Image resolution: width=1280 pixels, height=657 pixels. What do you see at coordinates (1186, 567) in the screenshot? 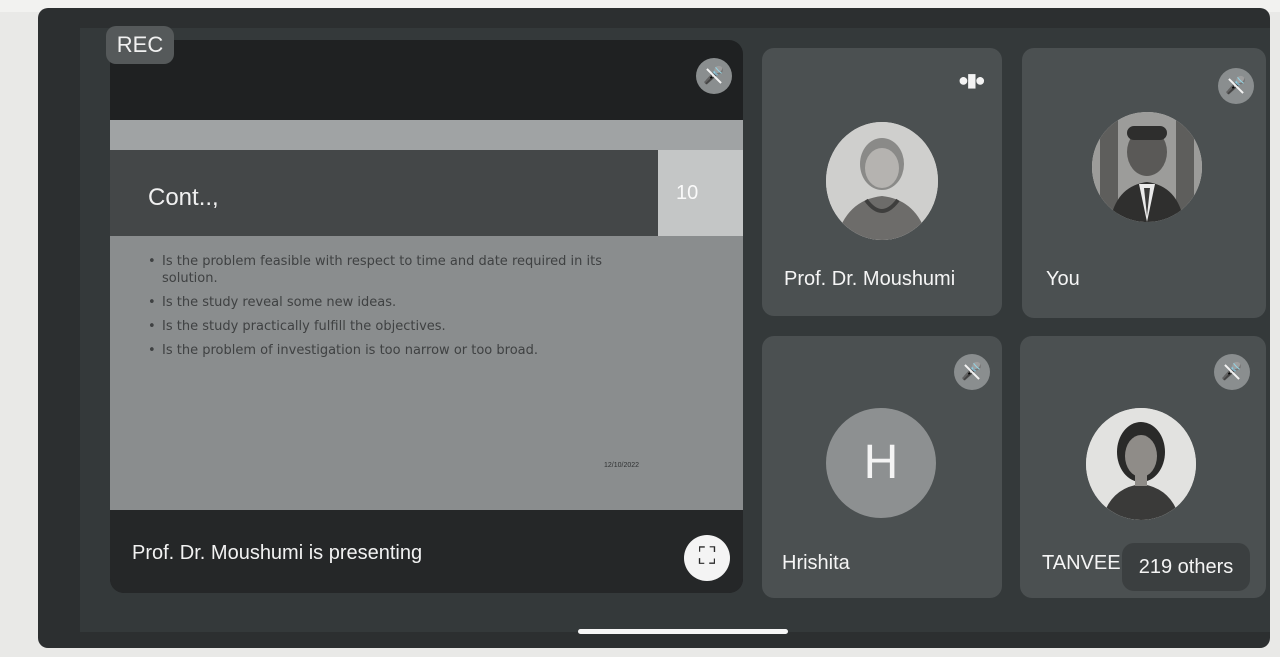
I see `others-count-button: 219 others` at bounding box center [1186, 567].